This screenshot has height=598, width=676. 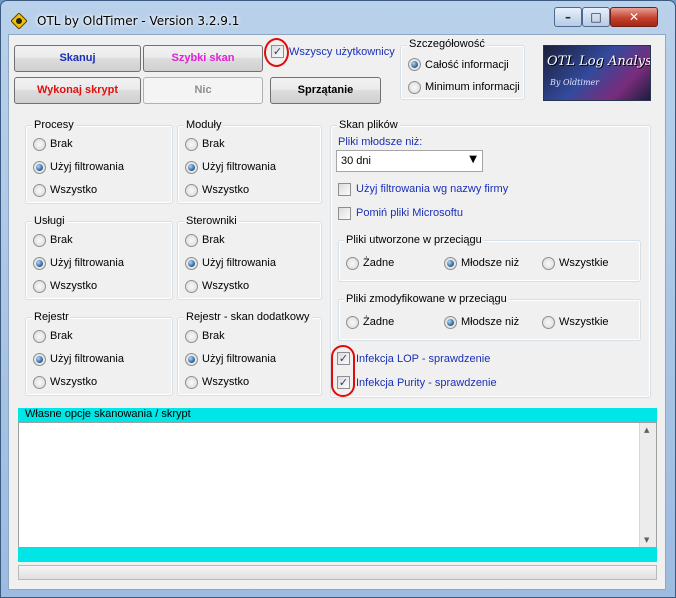 What do you see at coordinates (344, 189) in the screenshot?
I see `company-filter-checkbox` at bounding box center [344, 189].